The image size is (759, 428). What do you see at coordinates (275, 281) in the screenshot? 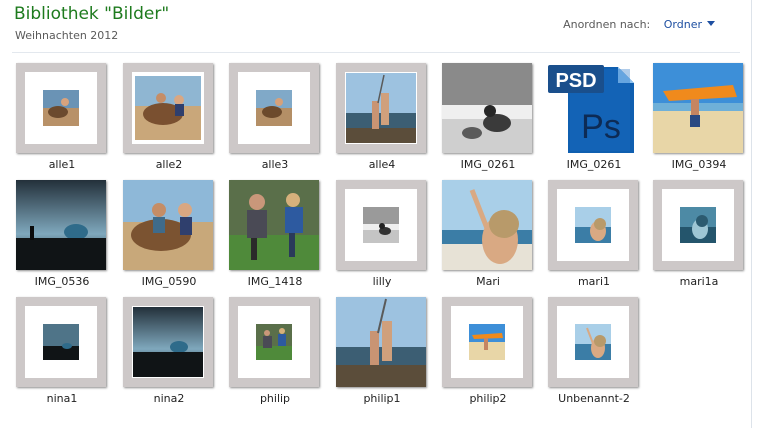
I see `file-name: IMG_1418` at bounding box center [275, 281].